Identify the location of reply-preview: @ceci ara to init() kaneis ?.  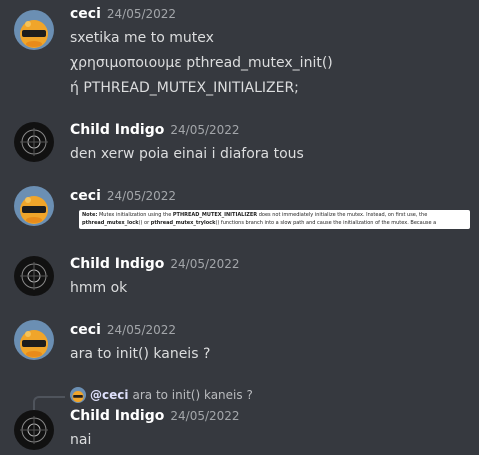
(171, 395).